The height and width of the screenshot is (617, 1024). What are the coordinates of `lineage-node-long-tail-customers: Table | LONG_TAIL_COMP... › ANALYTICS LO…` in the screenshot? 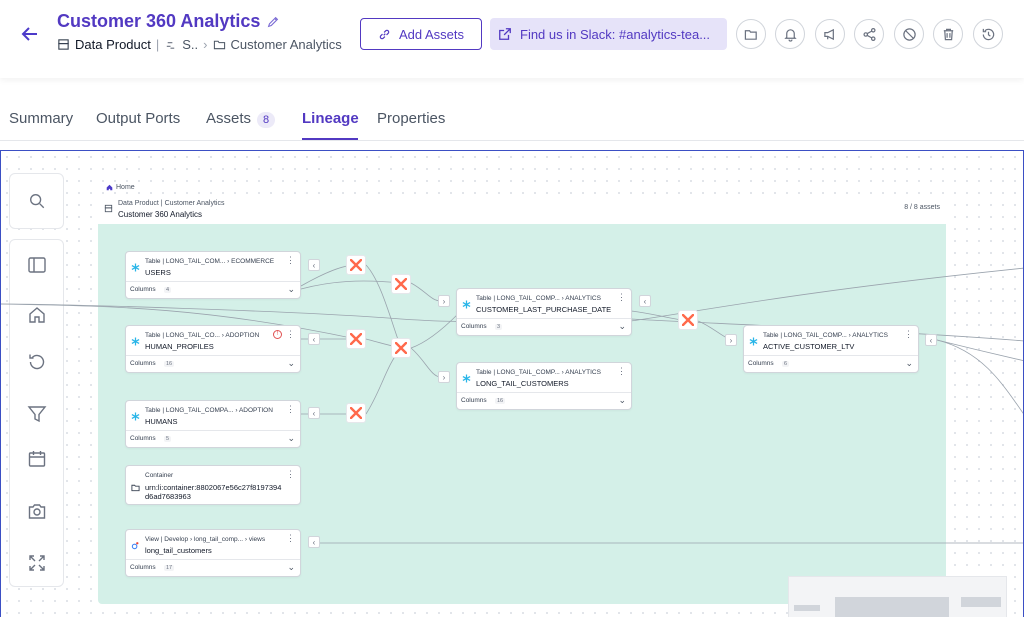 It's located at (544, 386).